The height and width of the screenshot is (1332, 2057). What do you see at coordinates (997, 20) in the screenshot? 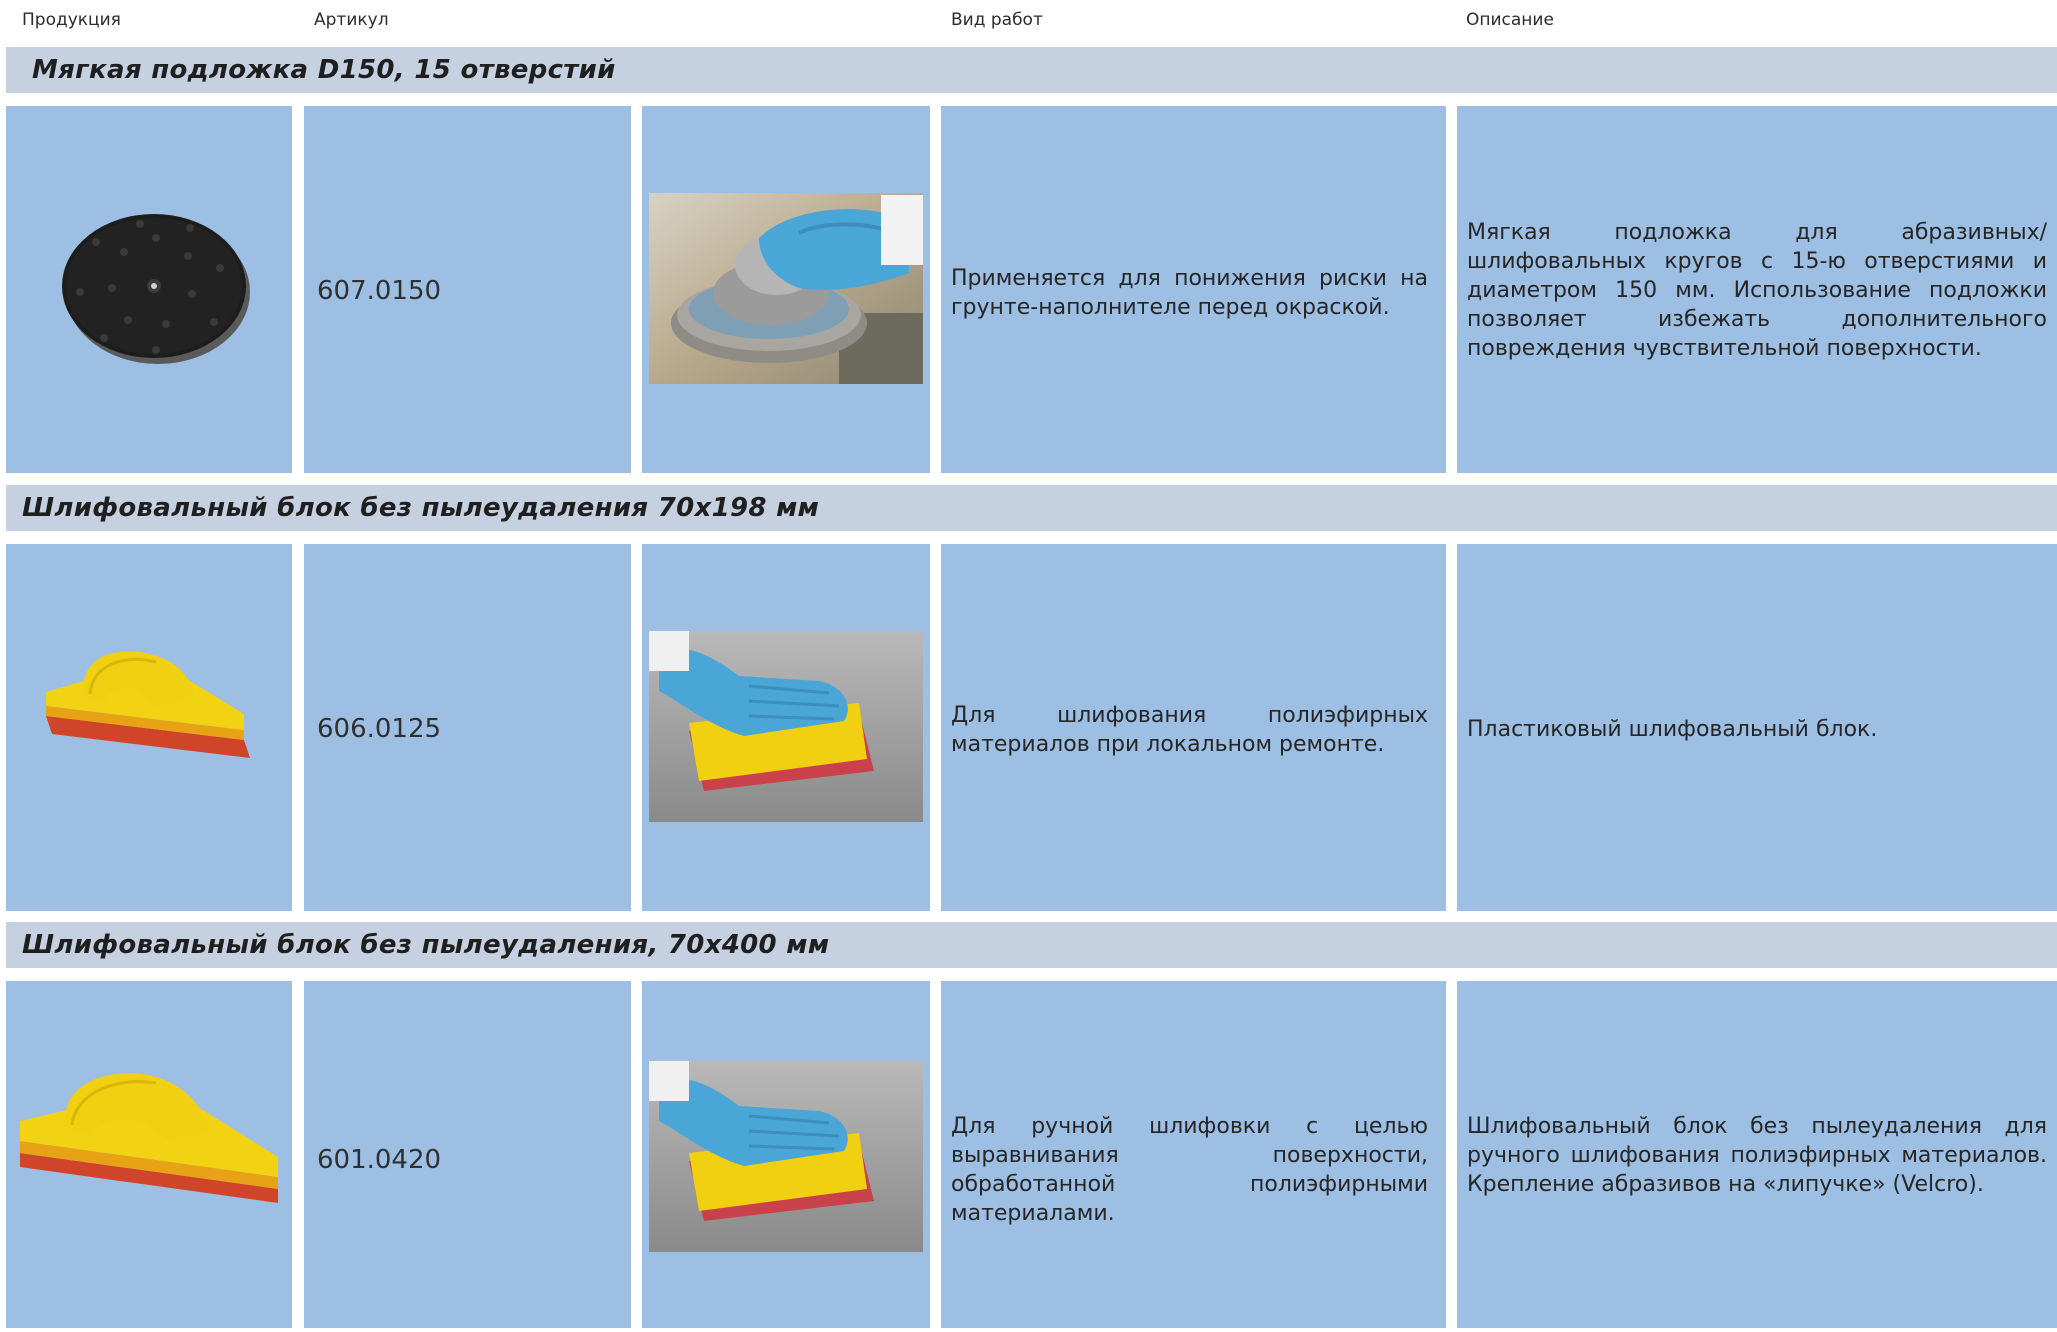
I see `column-header-work-type: Вид работ` at bounding box center [997, 20].